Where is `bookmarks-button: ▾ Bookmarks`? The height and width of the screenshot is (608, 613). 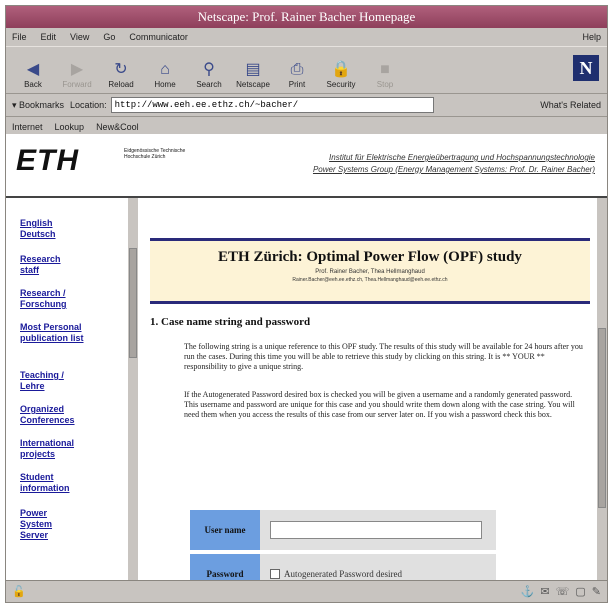
bookmarks-button: ▾ Bookmarks is located at coordinates (38, 105).